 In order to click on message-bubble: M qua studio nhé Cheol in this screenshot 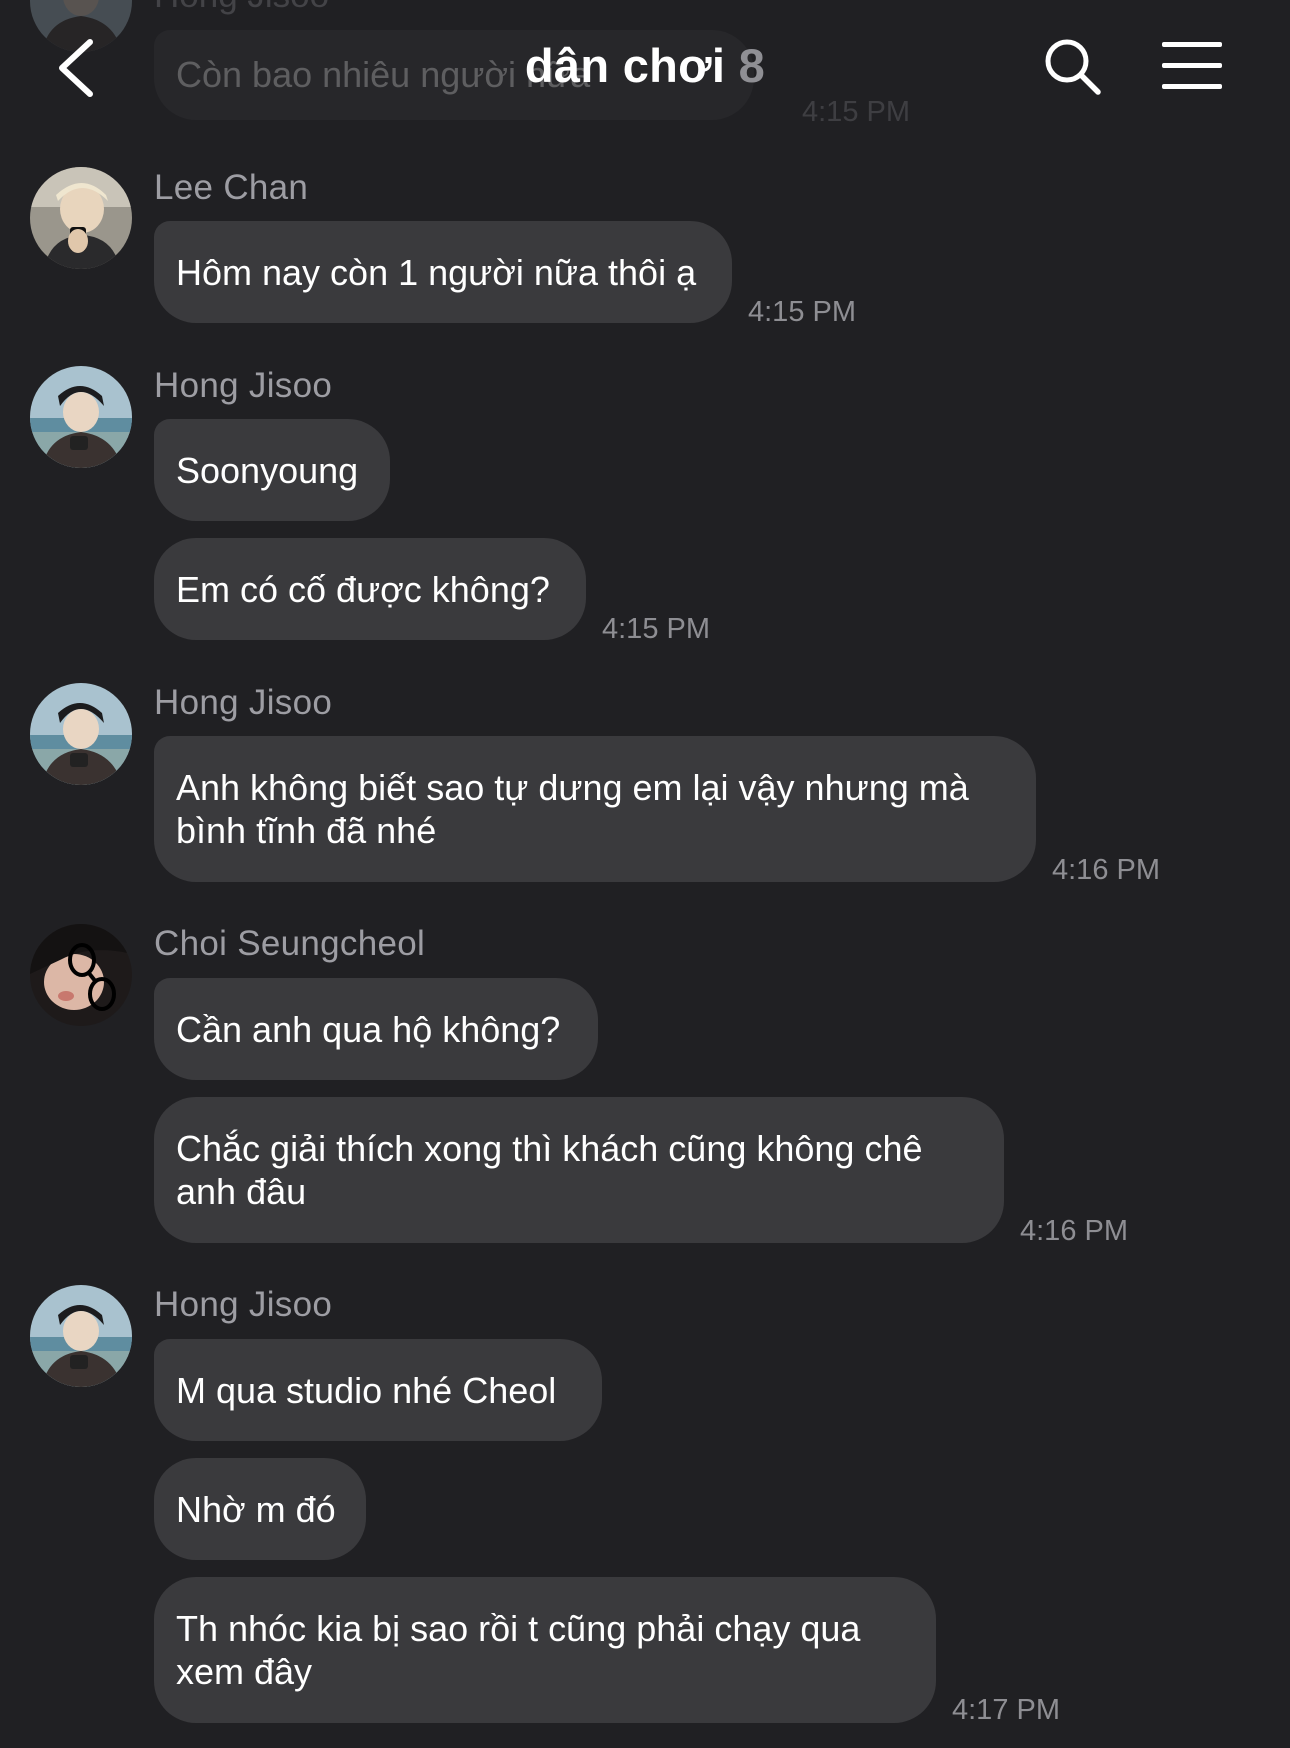, I will do `click(378, 1390)`.